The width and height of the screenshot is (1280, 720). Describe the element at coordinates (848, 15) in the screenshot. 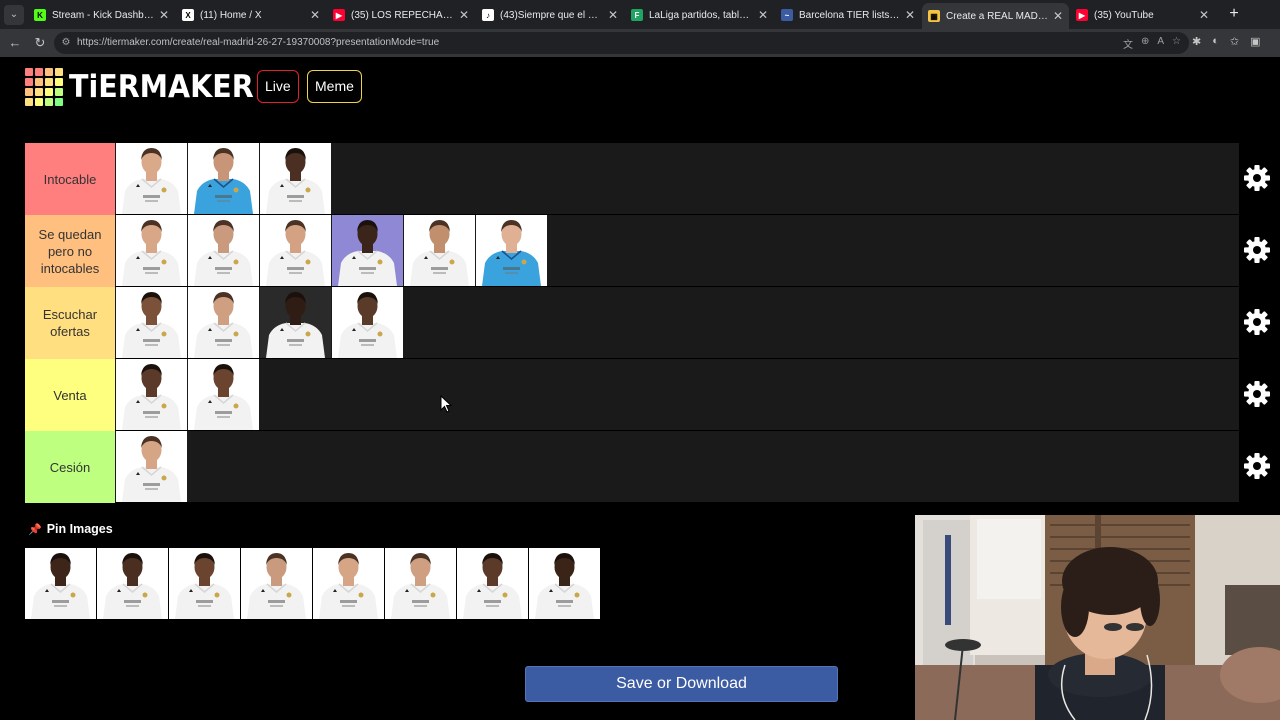

I see `browser-tab: ~ Barcelona TIER lists PLAYER ✕` at that location.